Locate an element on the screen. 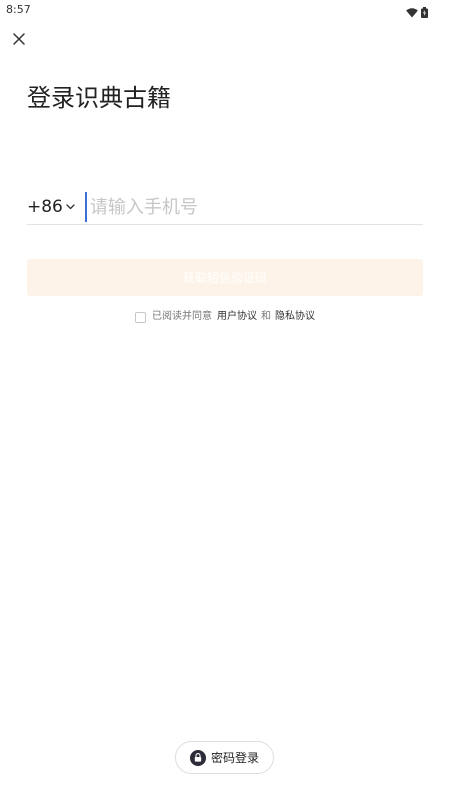  battery-icon is located at coordinates (424, 12).